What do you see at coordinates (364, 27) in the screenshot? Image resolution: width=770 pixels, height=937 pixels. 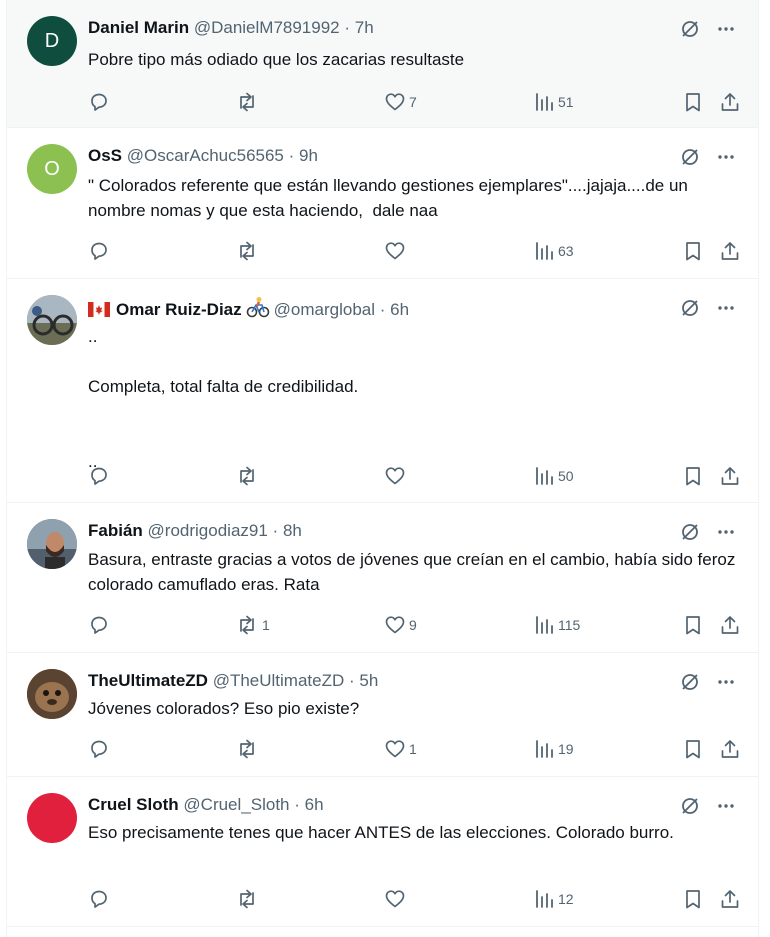 I see `tweet-time: 7h` at bounding box center [364, 27].